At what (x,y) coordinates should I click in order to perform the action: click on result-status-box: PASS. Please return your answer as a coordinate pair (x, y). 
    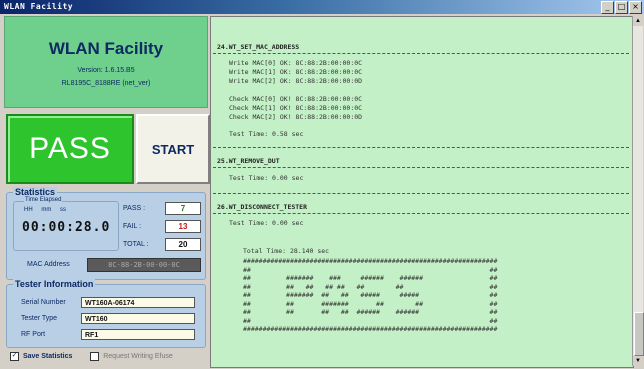
    Looking at the image, I should click on (70, 149).